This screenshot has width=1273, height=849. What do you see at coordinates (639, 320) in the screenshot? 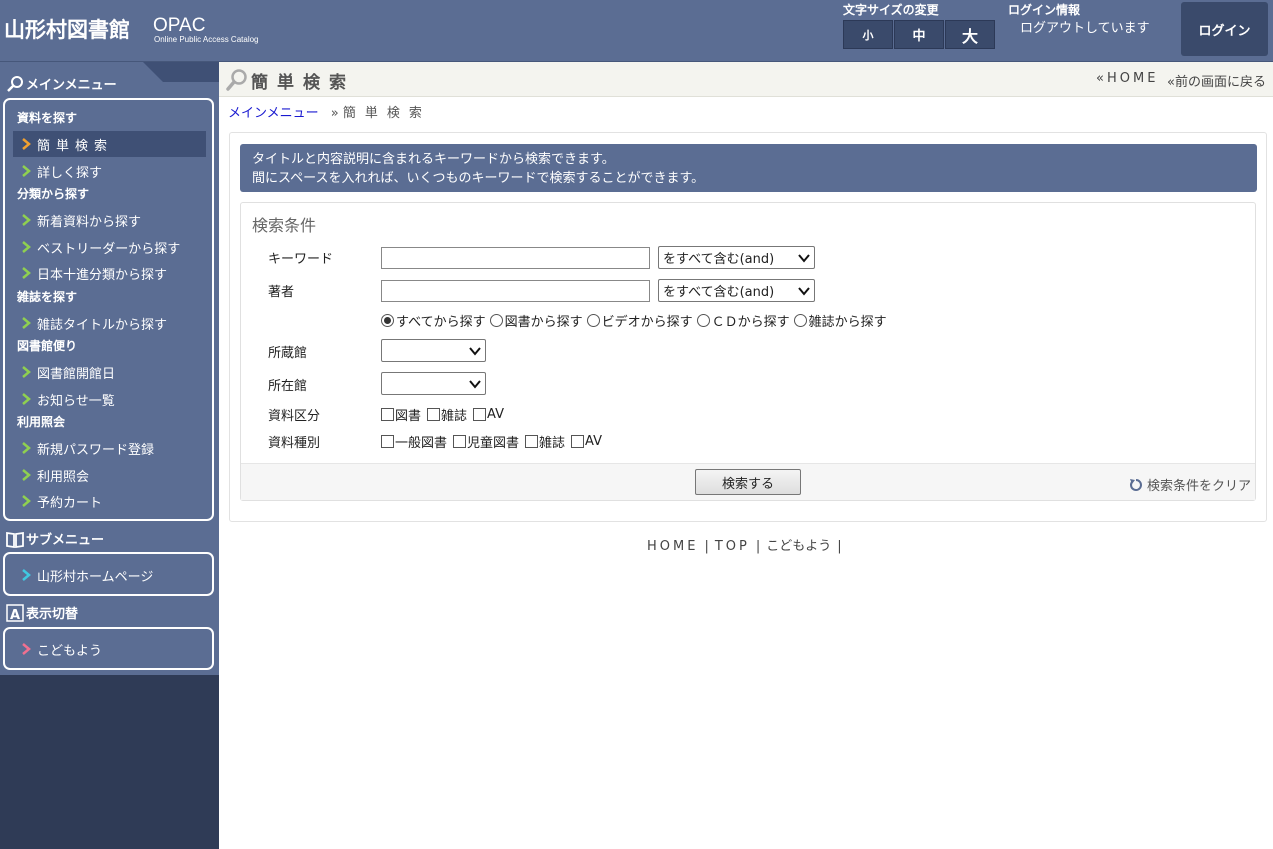
I see `radio-video: ビデオから探す` at bounding box center [639, 320].